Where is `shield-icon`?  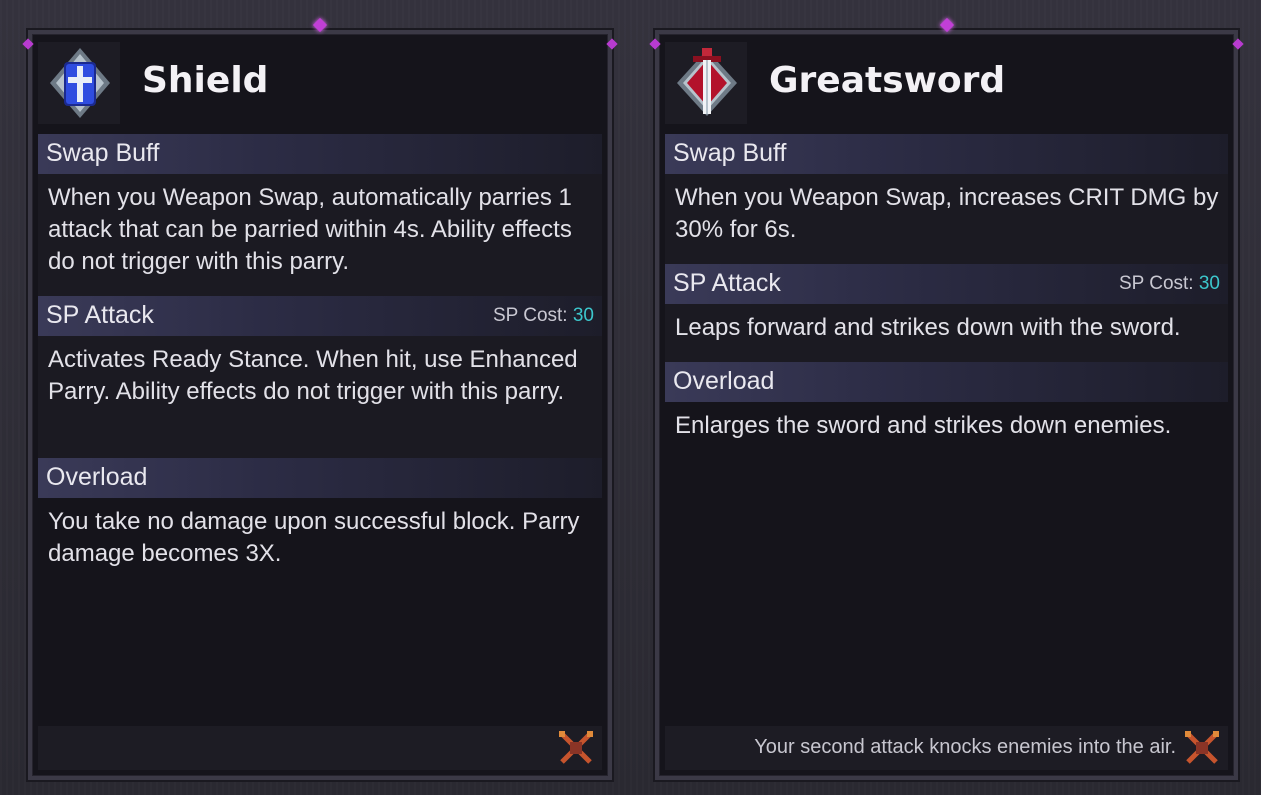 shield-icon is located at coordinates (79, 83).